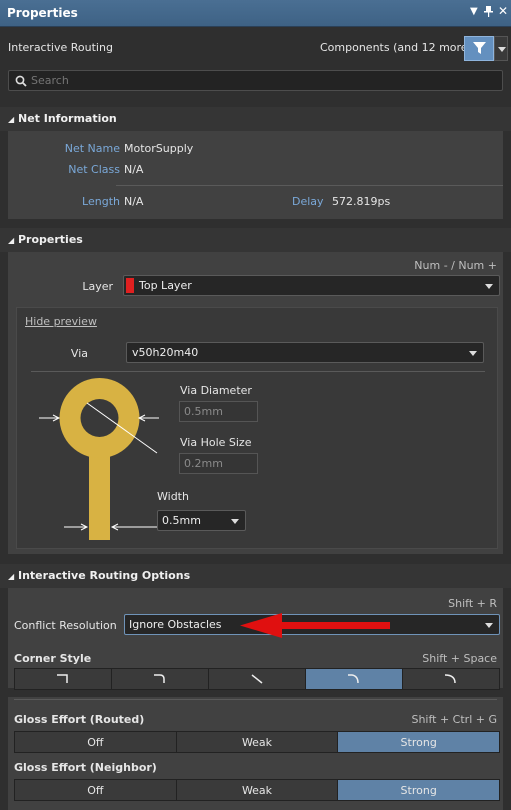 This screenshot has width=511, height=810. Describe the element at coordinates (315, 625) in the screenshot. I see `annotation-arrow` at that location.